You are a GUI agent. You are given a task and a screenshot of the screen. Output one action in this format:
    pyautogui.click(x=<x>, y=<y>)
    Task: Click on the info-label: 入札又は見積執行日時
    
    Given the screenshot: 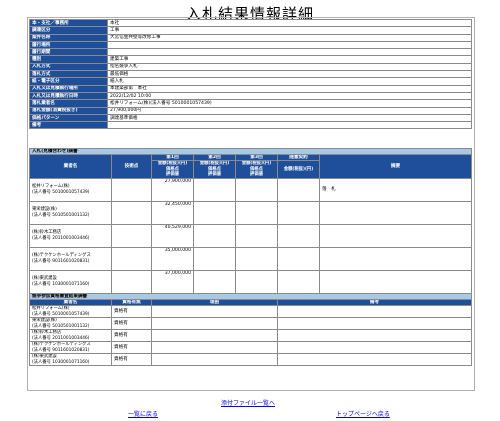 What is the action you would take?
    pyautogui.click(x=68, y=96)
    